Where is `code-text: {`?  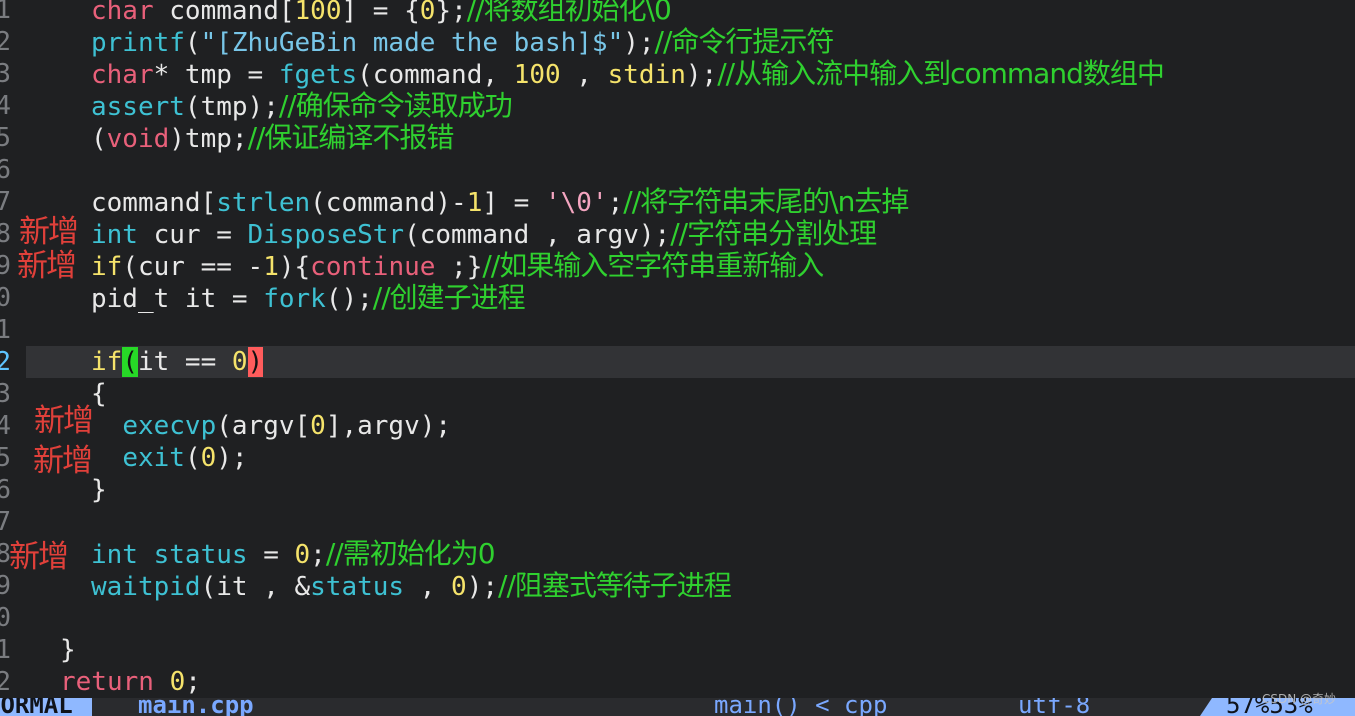 code-text: { is located at coordinates (99, 394).